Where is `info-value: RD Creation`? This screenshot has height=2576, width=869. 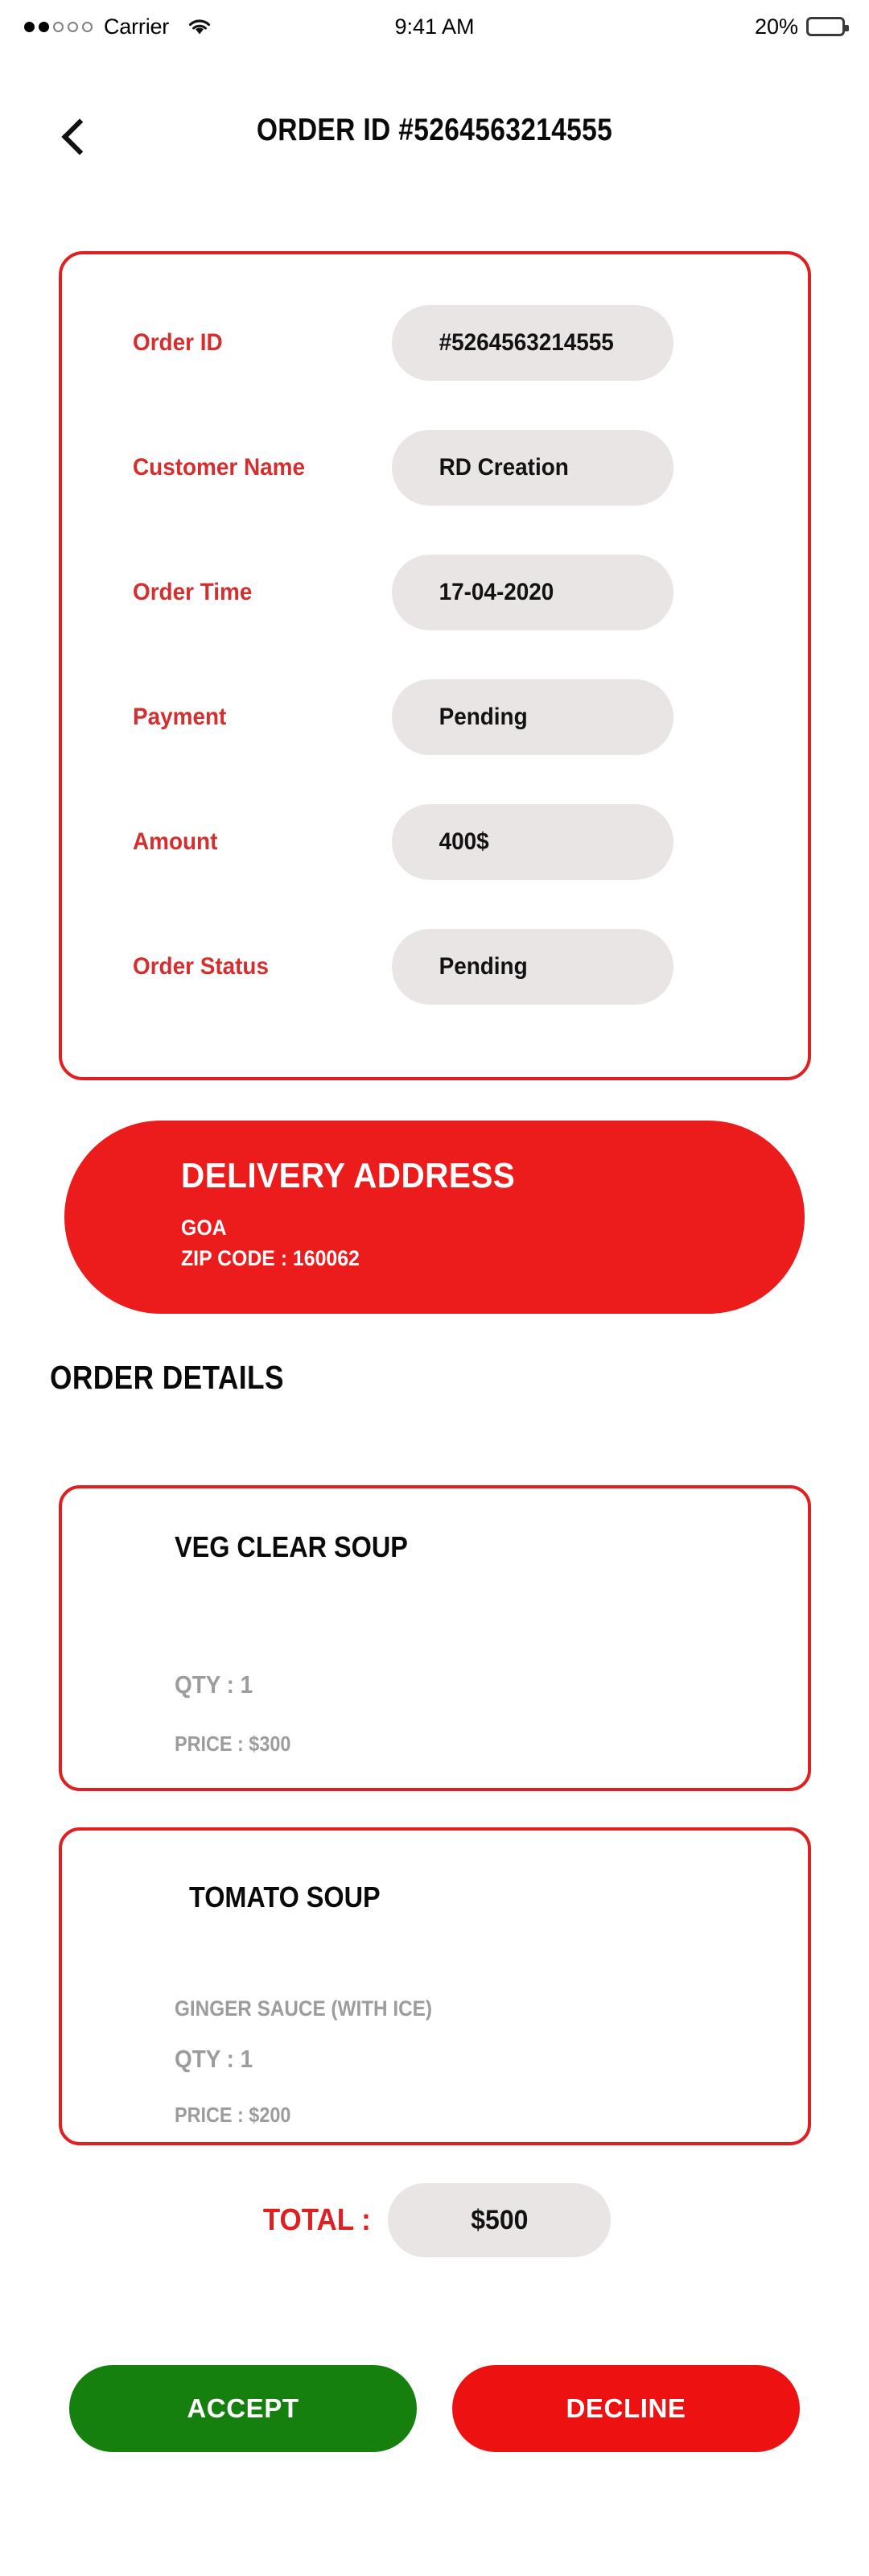
info-value: RD Creation is located at coordinates (504, 467).